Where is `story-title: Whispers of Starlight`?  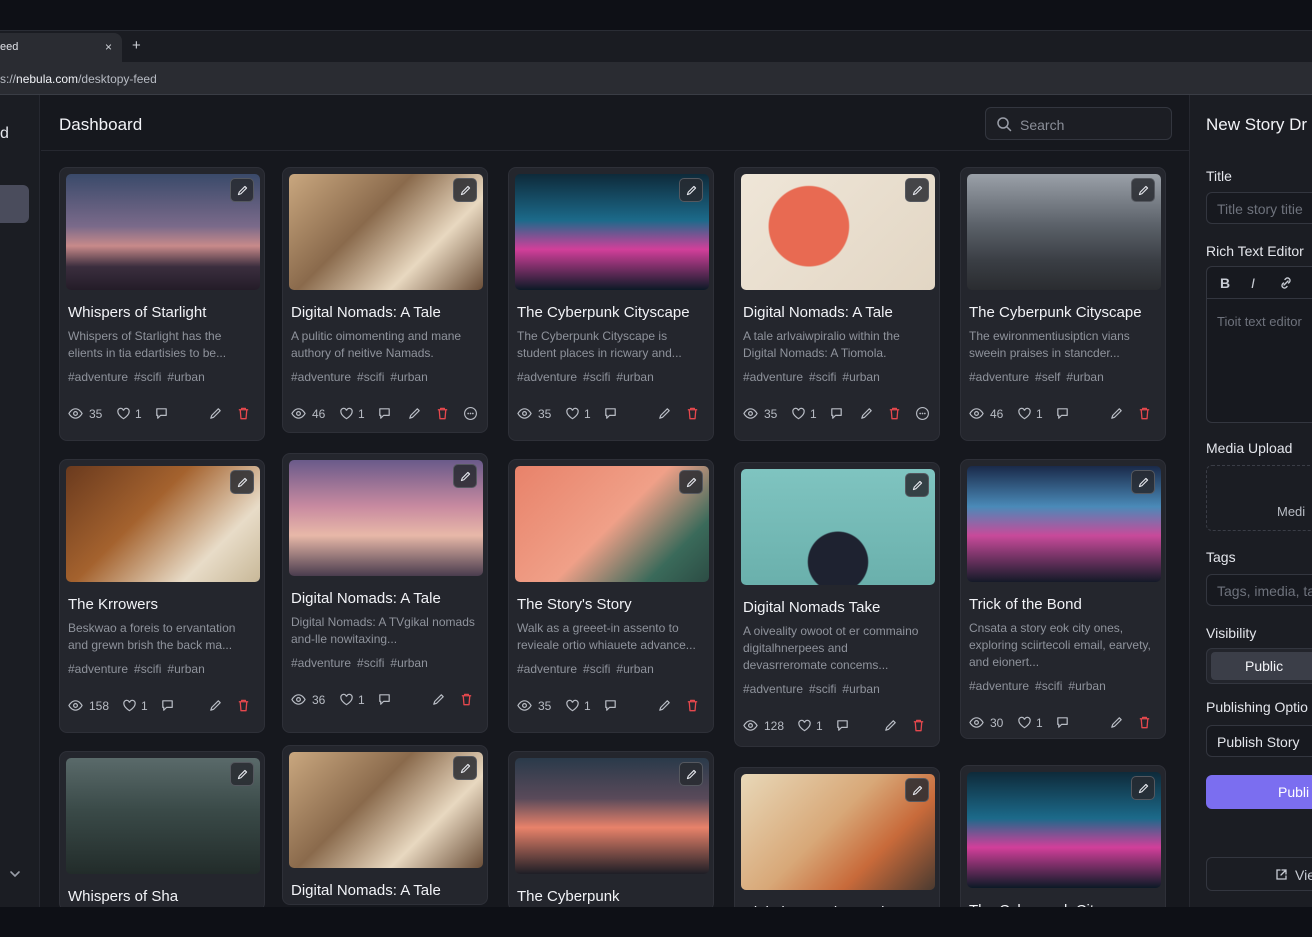
story-title: Whispers of Starlight is located at coordinates (137, 312).